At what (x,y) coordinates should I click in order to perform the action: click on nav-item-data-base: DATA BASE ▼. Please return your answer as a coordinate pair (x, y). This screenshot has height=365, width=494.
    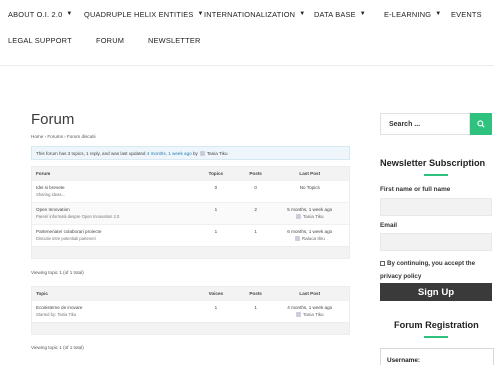
    Looking at the image, I should click on (340, 14).